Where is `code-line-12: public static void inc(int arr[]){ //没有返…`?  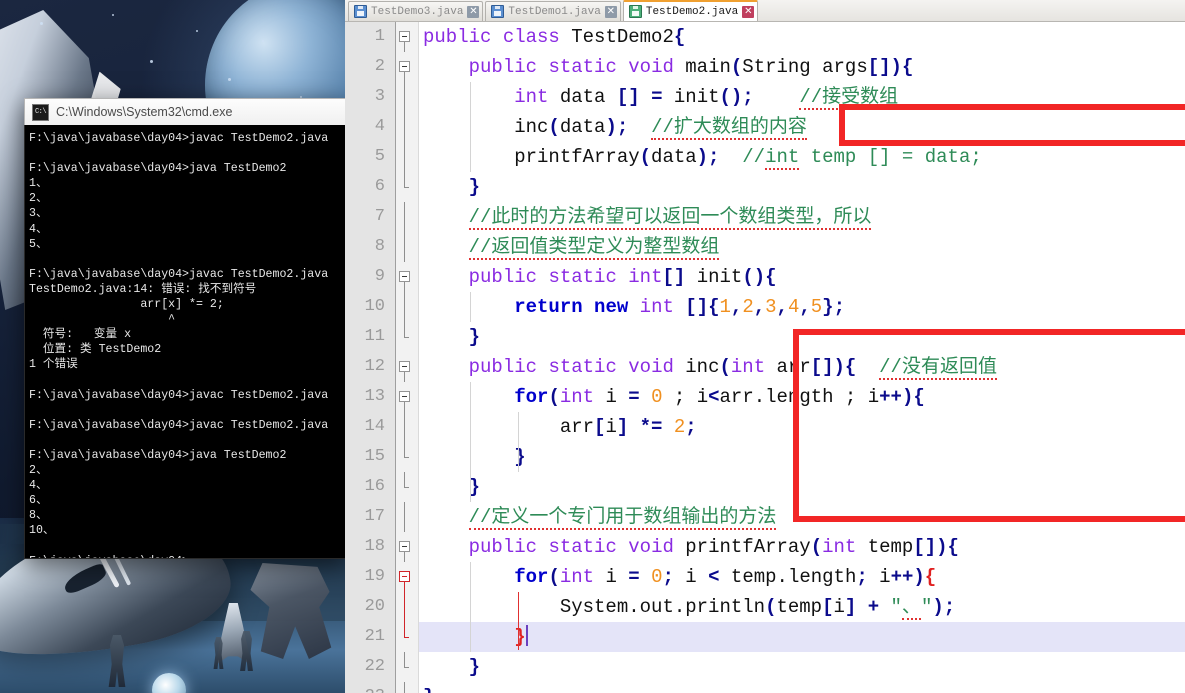
code-line-12: public static void inc(int arr[]){ //没有返… is located at coordinates (802, 367).